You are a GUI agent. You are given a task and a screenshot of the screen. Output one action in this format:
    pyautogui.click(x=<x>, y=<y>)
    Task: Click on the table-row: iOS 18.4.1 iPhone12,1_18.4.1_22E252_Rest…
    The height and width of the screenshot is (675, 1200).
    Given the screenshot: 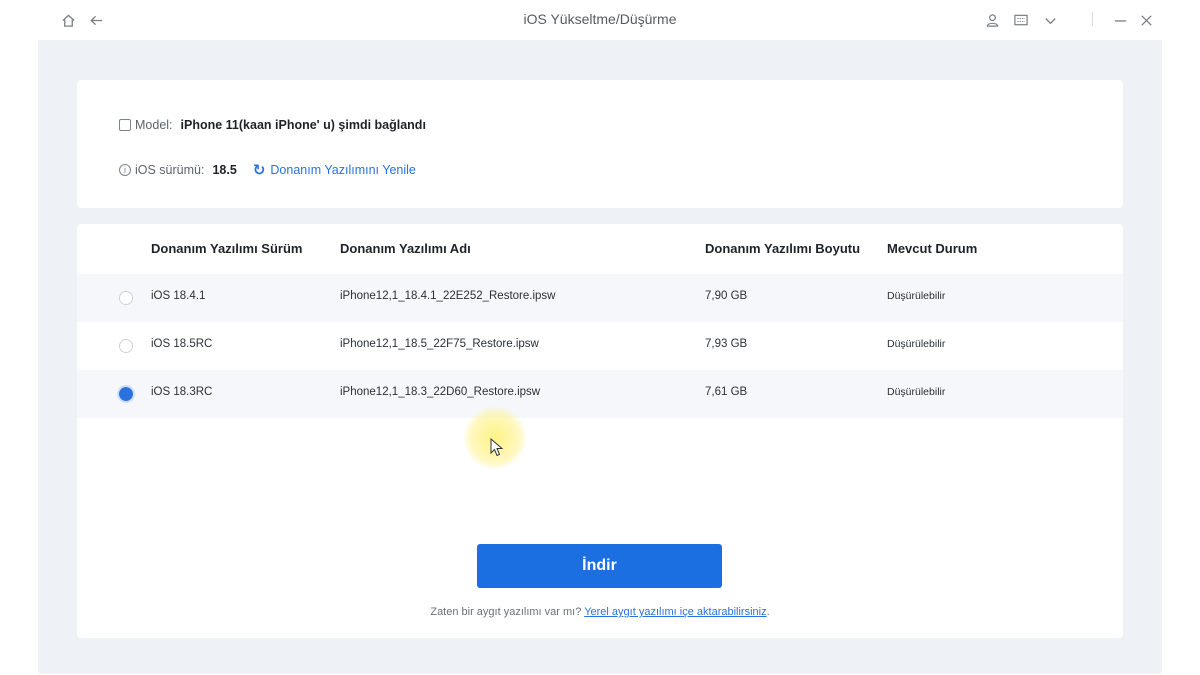 What is the action you would take?
    pyautogui.click(x=600, y=298)
    